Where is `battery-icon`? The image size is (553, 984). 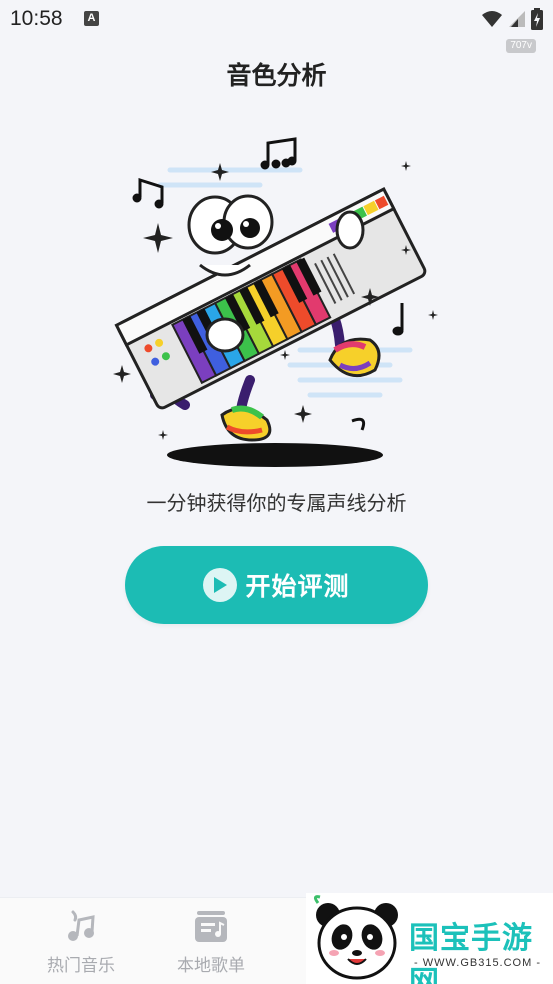
battery-icon is located at coordinates (537, 19).